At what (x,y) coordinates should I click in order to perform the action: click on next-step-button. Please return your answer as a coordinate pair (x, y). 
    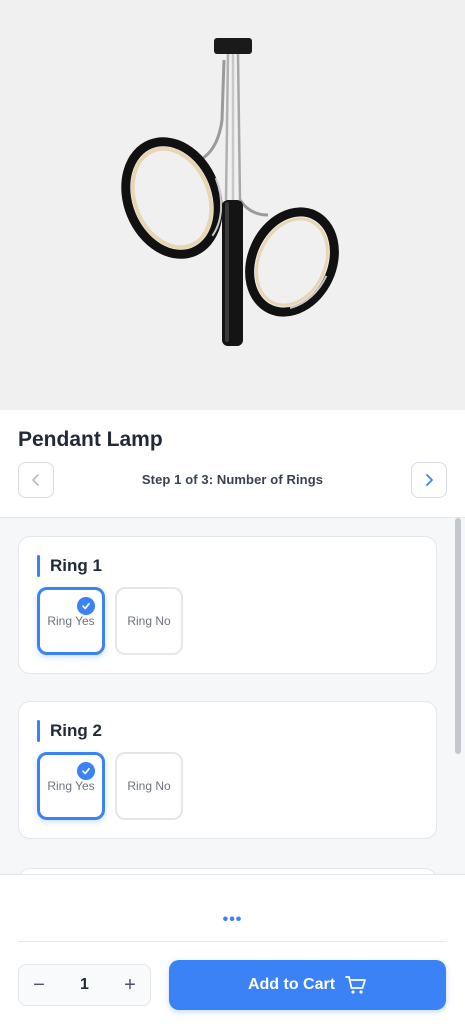
    Looking at the image, I should click on (429, 480).